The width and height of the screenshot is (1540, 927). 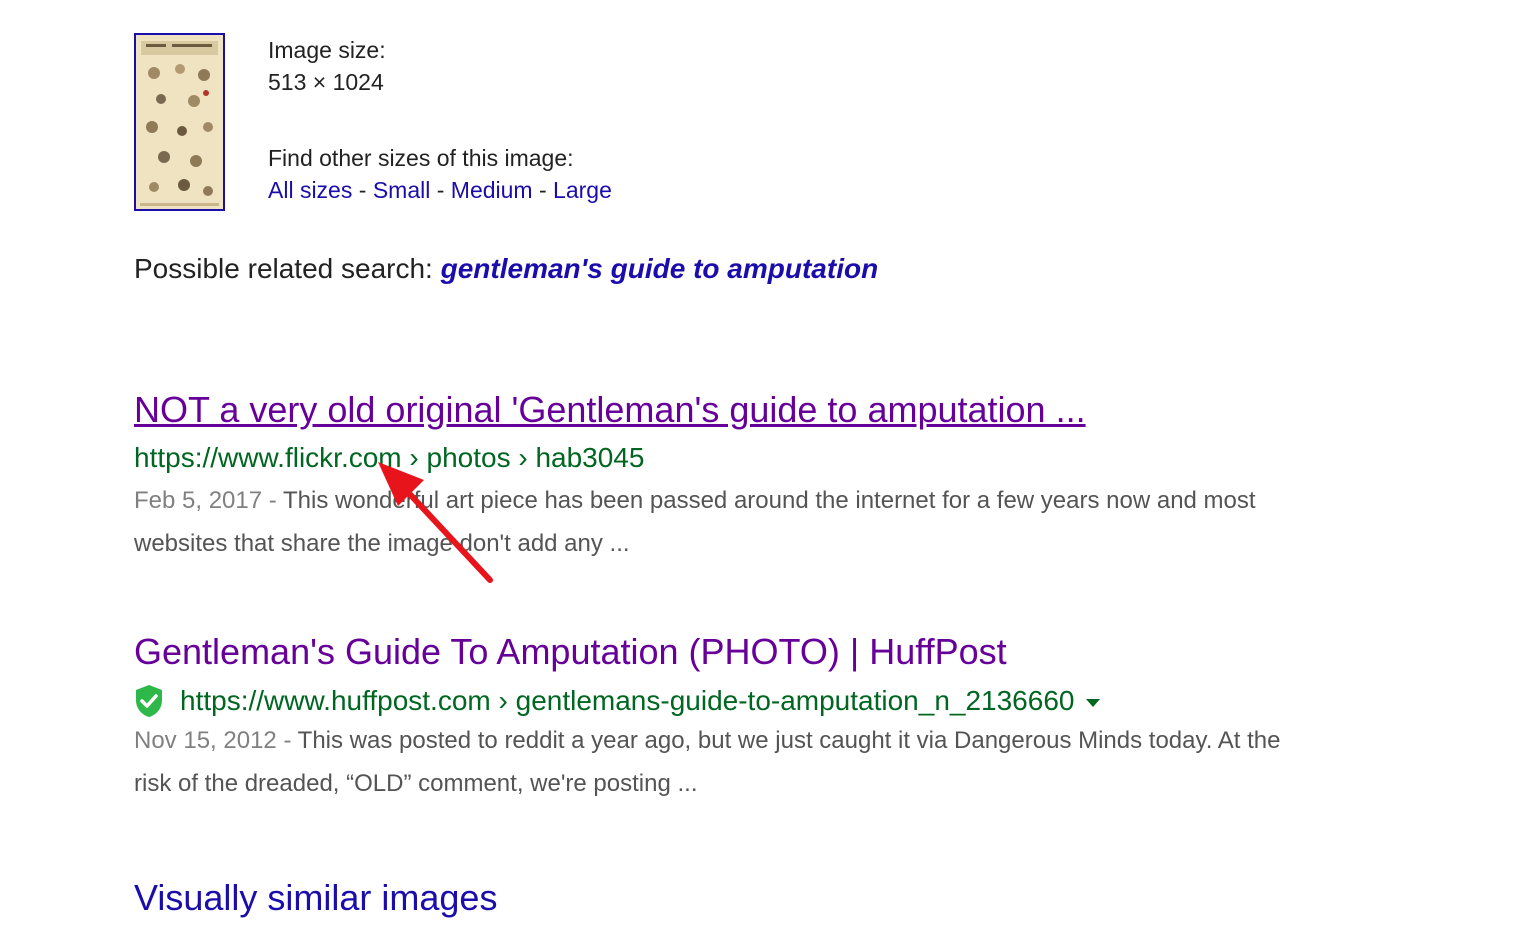 I want to click on find-other-sizes-label: Find other sizes of this image:, so click(x=421, y=158).